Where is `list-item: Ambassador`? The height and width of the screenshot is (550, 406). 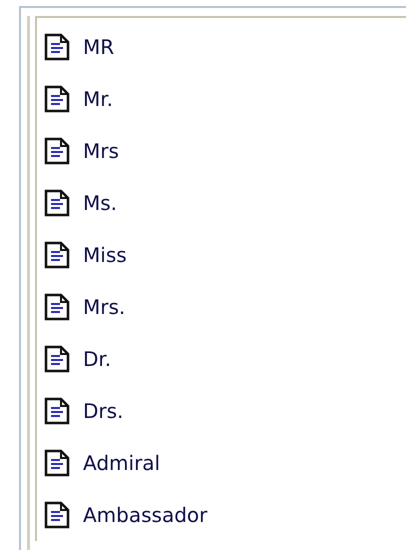
list-item: Ambassador is located at coordinates (145, 515).